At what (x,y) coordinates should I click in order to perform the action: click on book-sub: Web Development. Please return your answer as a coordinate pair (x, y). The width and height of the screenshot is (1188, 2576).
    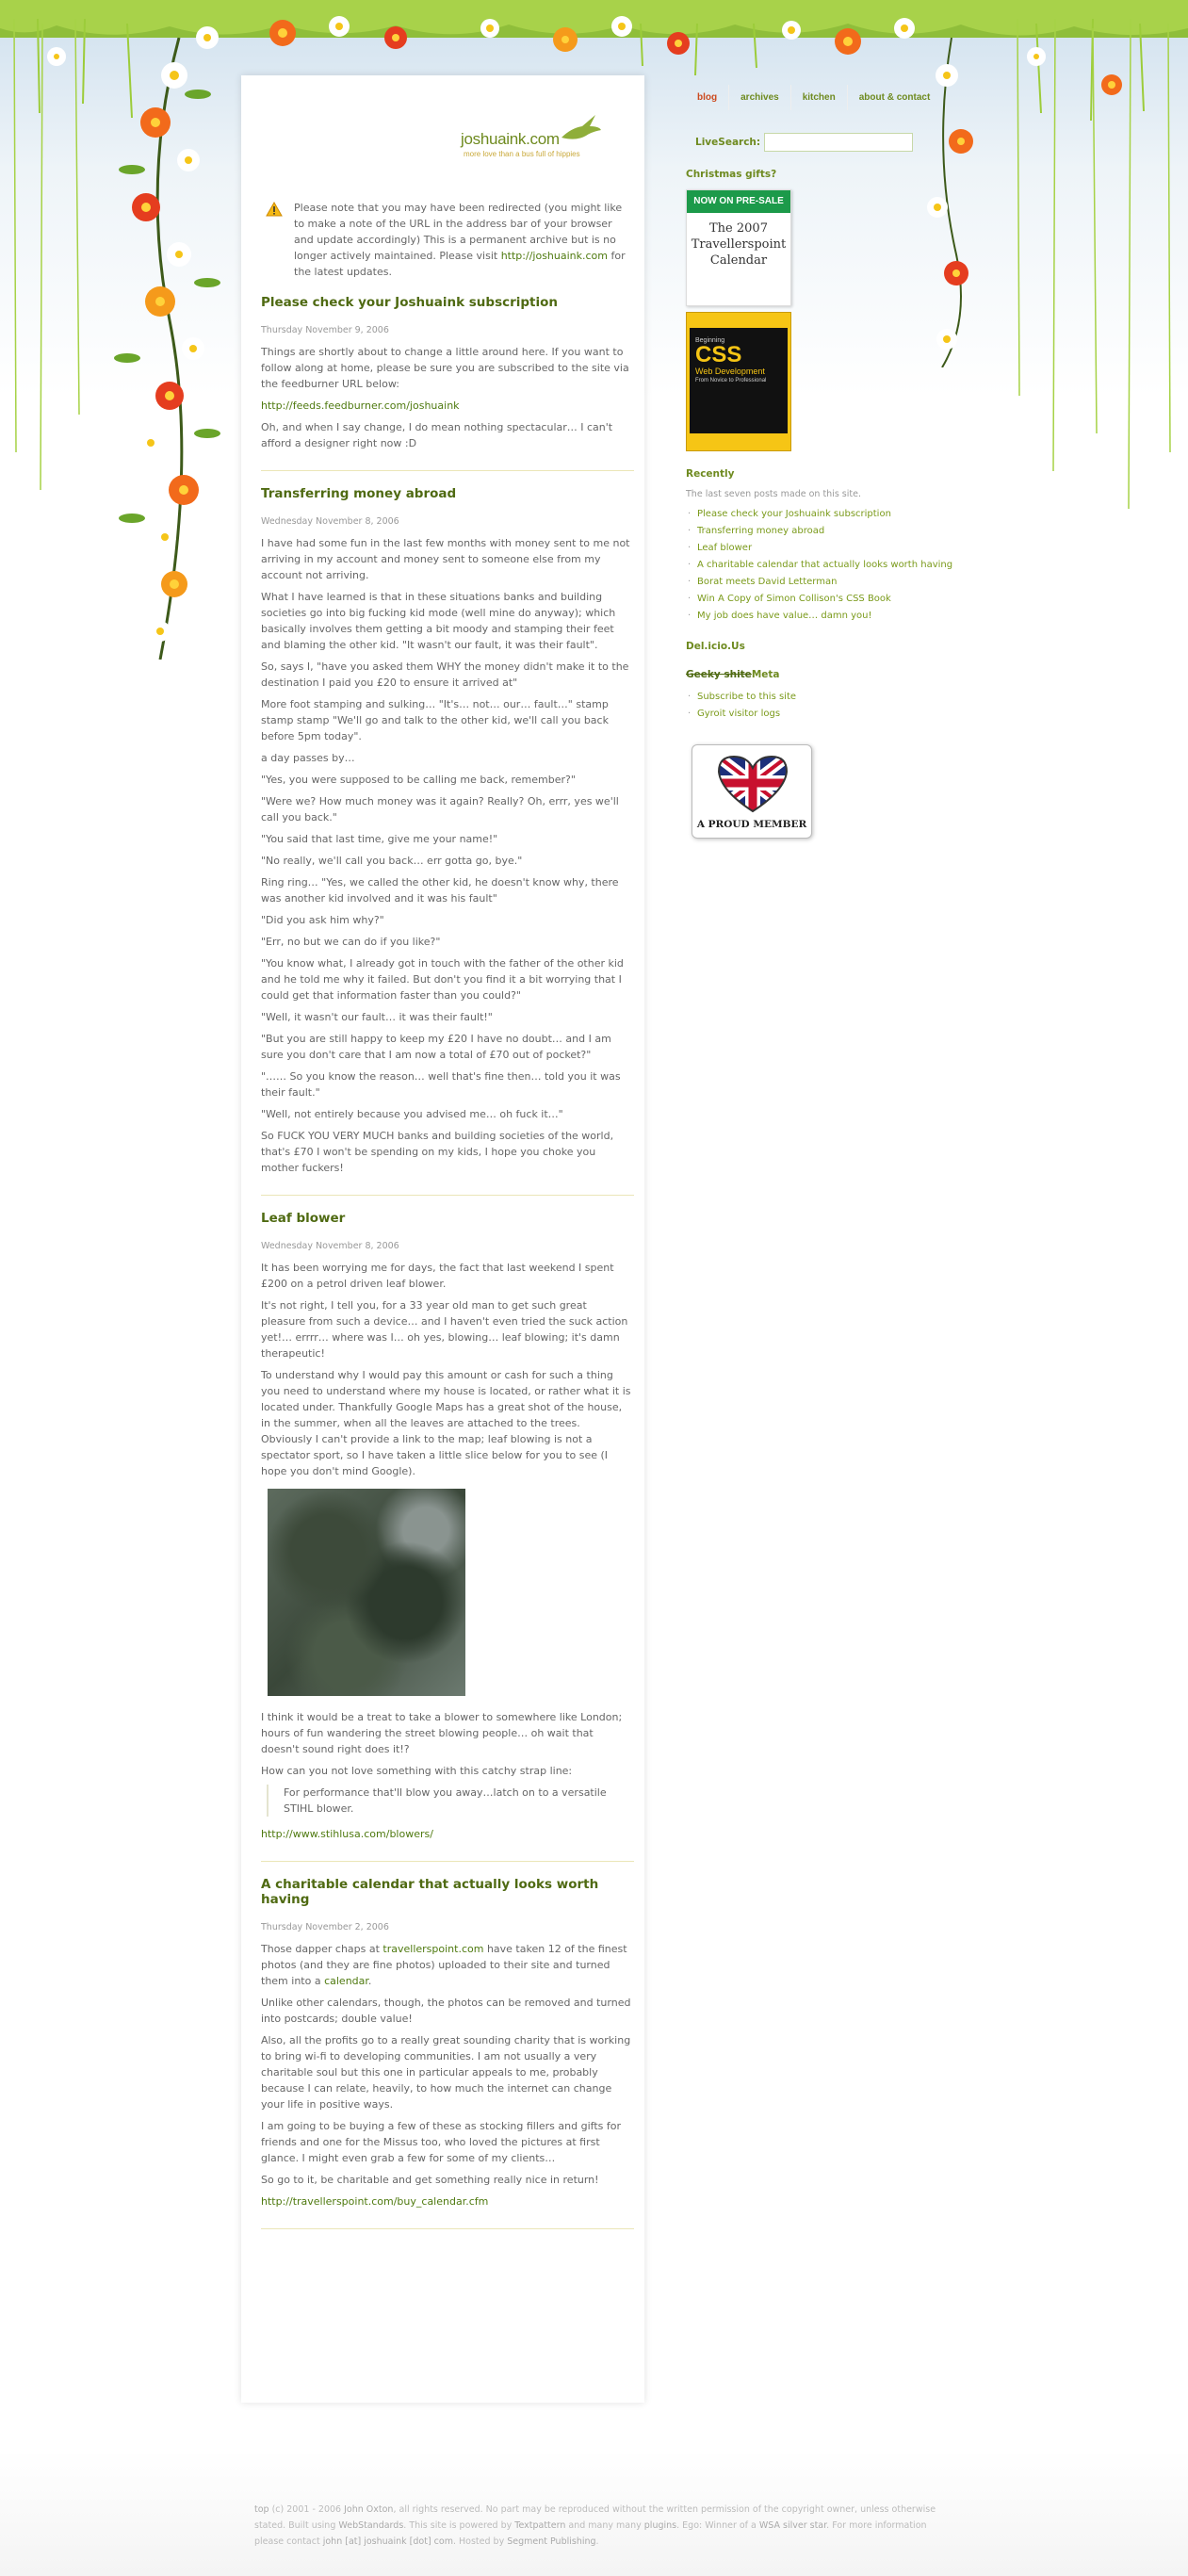
    Looking at the image, I should click on (730, 371).